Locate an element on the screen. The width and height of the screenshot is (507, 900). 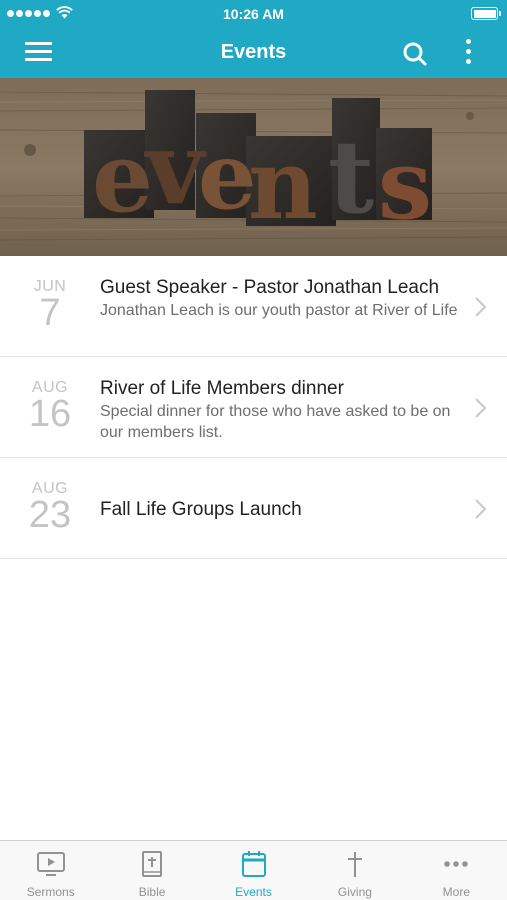
status-bar: 10:26 AM is located at coordinates (253, 14).